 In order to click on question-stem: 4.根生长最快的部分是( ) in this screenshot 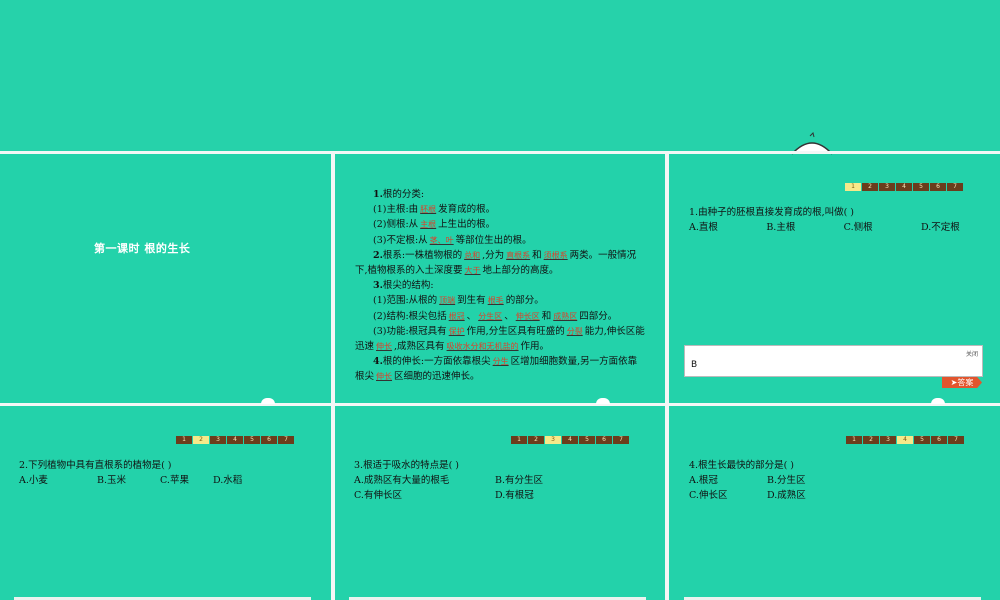, I will do `click(741, 465)`.